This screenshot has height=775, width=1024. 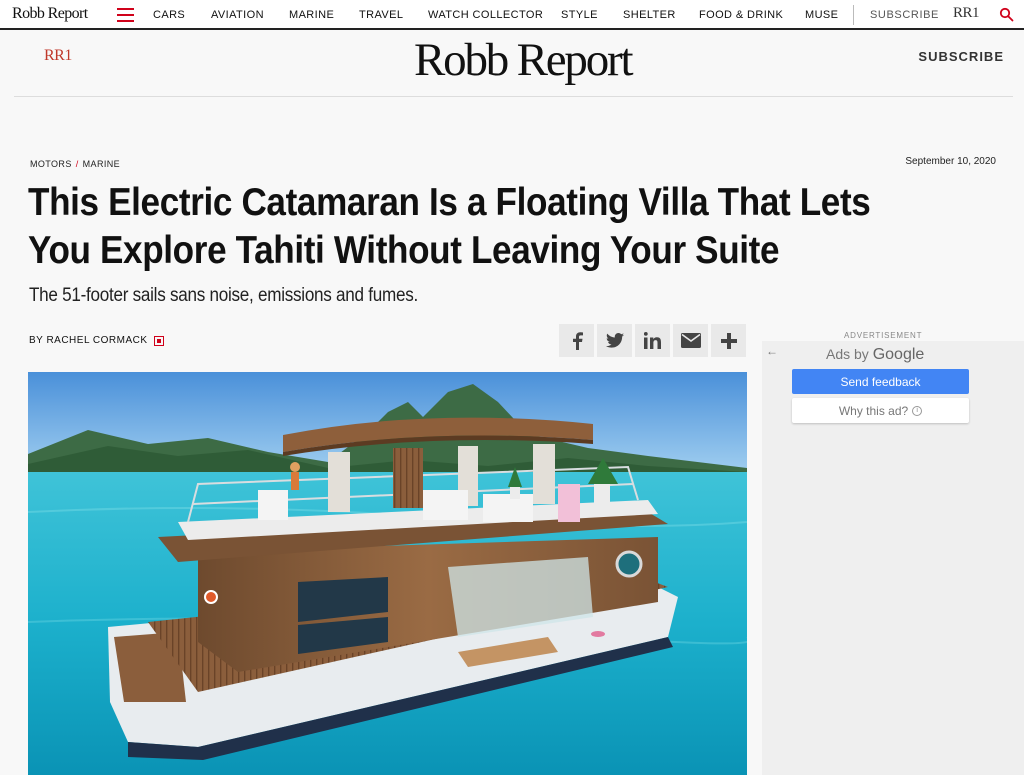 What do you see at coordinates (169, 15) in the screenshot?
I see `nav-item-cars: CARS` at bounding box center [169, 15].